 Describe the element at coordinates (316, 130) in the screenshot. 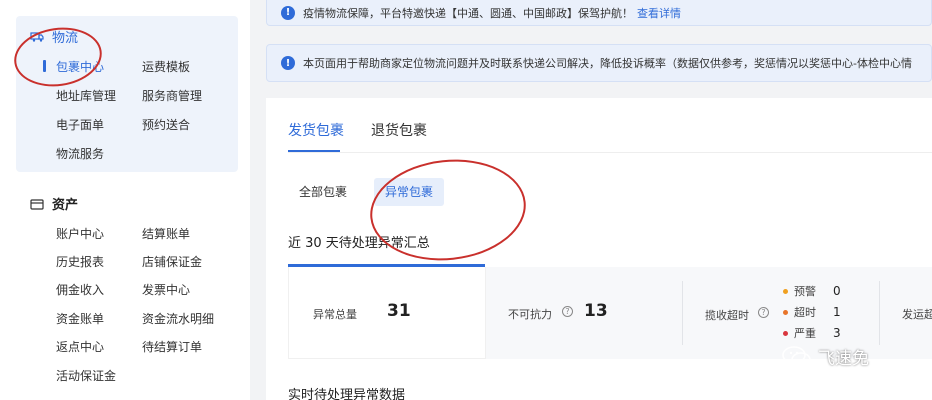

I see `tab-outbound-parcels: 发货包裹` at that location.